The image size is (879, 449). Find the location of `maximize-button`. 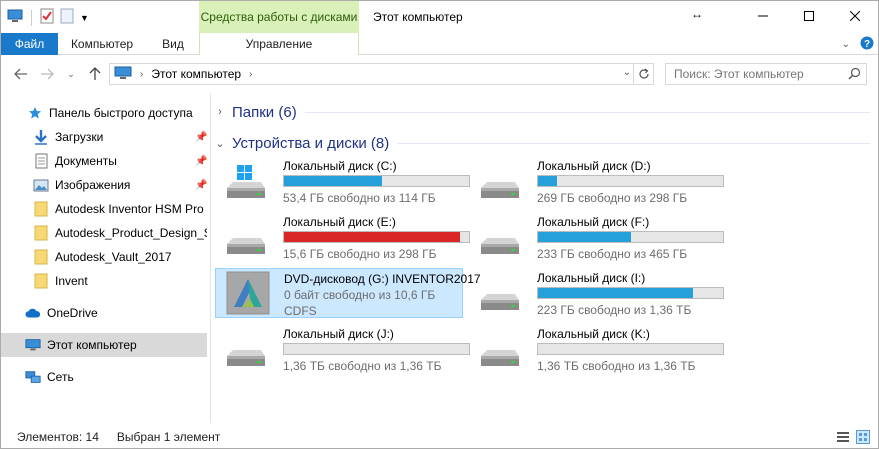

maximize-button is located at coordinates (809, 16).